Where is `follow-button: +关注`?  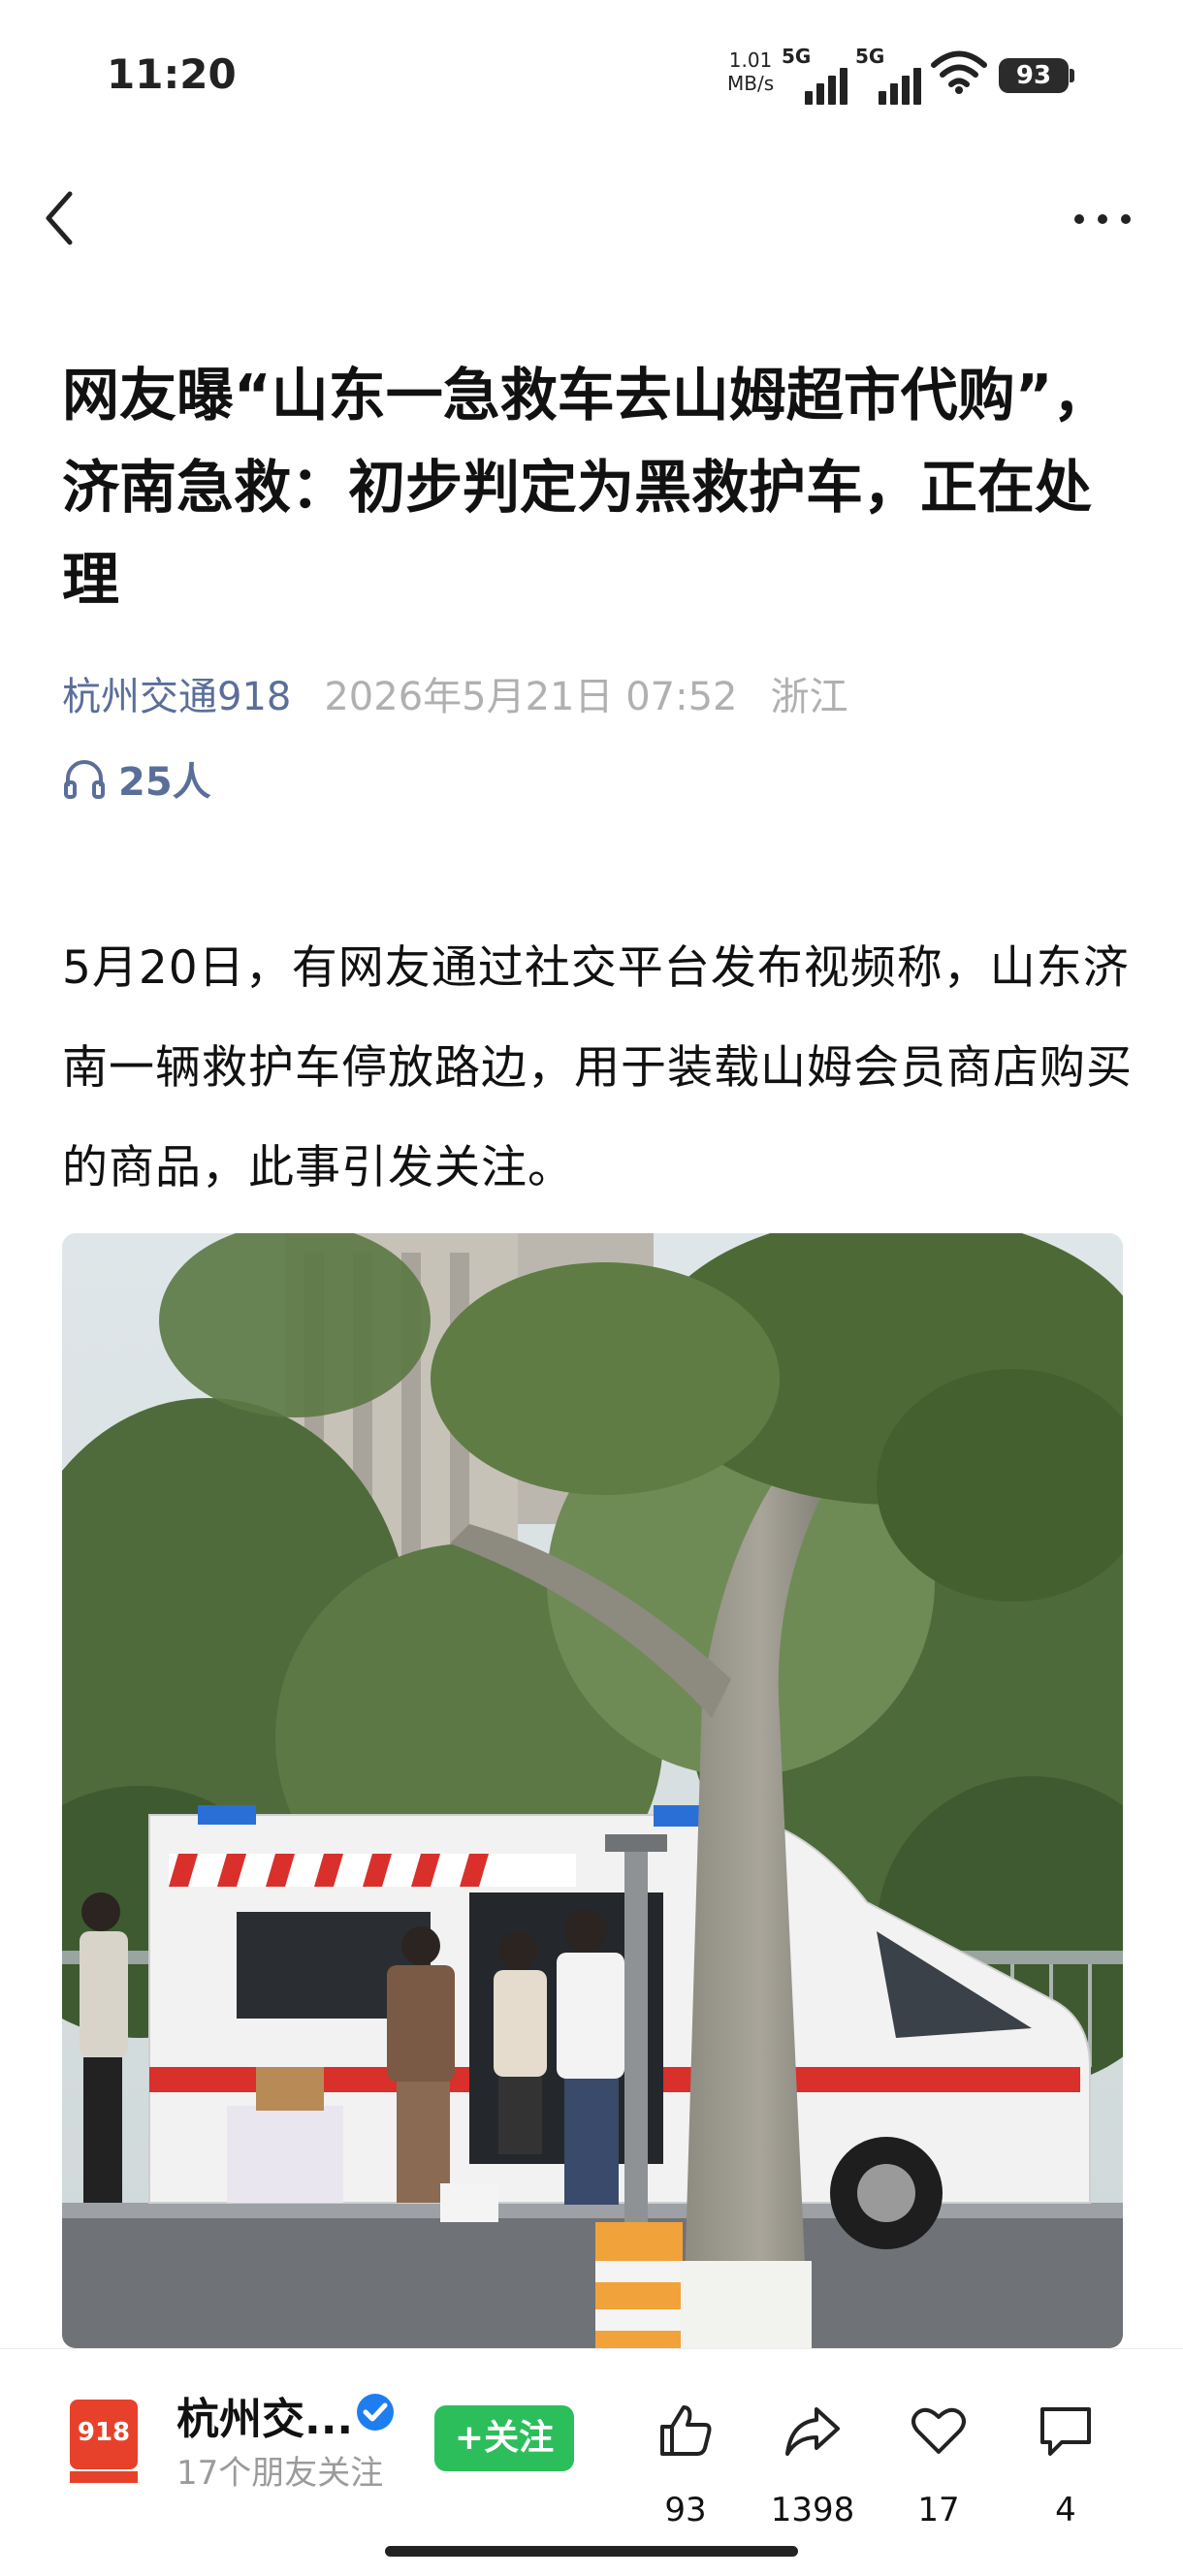
follow-button: +关注 is located at coordinates (504, 2438).